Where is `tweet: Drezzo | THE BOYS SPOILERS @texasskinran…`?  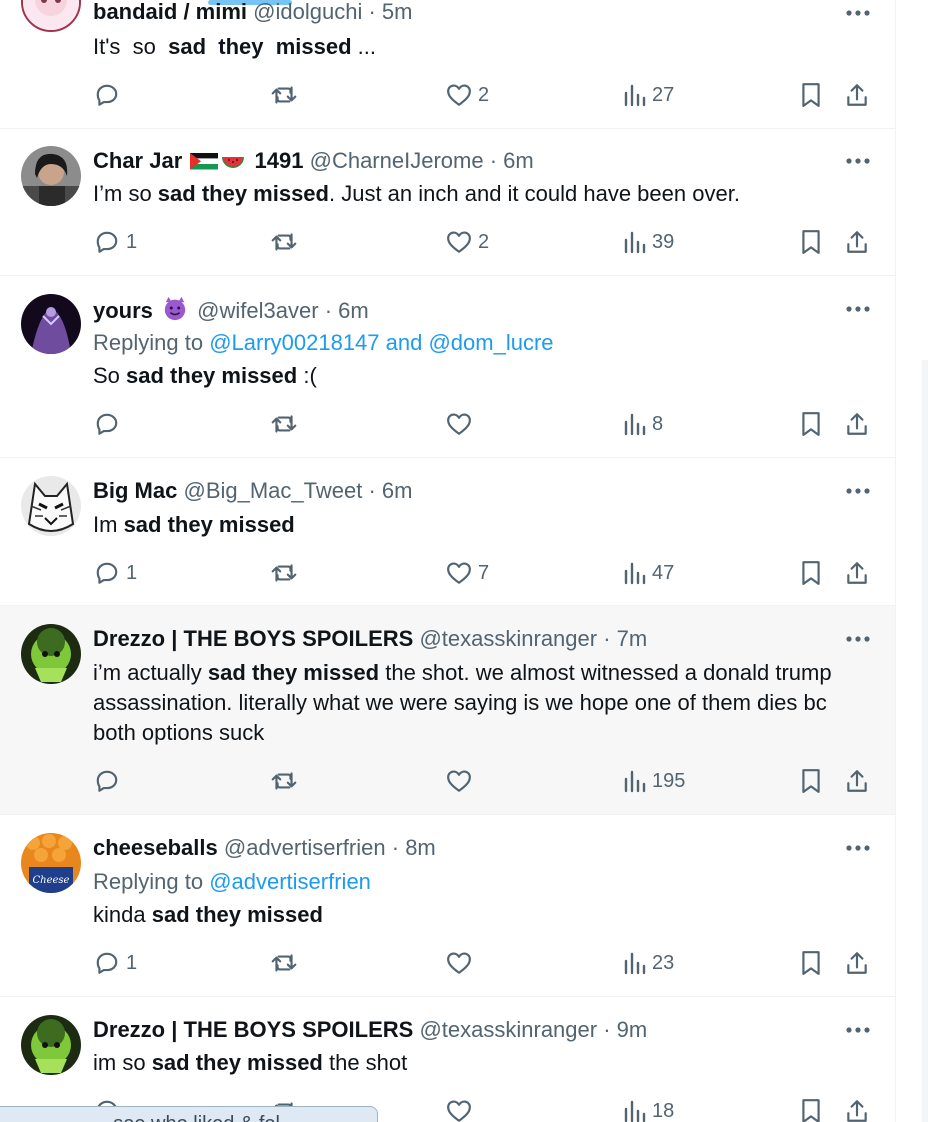
tweet: Drezzo | THE BOYS SPOILERS @texasskinran… is located at coordinates (447, 1059).